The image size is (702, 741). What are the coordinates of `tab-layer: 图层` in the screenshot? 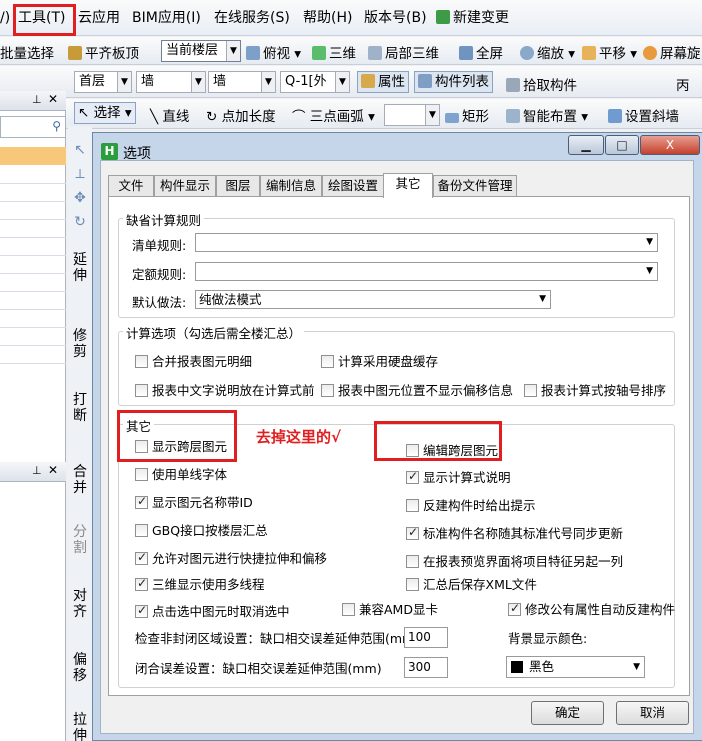 It's located at (238, 185).